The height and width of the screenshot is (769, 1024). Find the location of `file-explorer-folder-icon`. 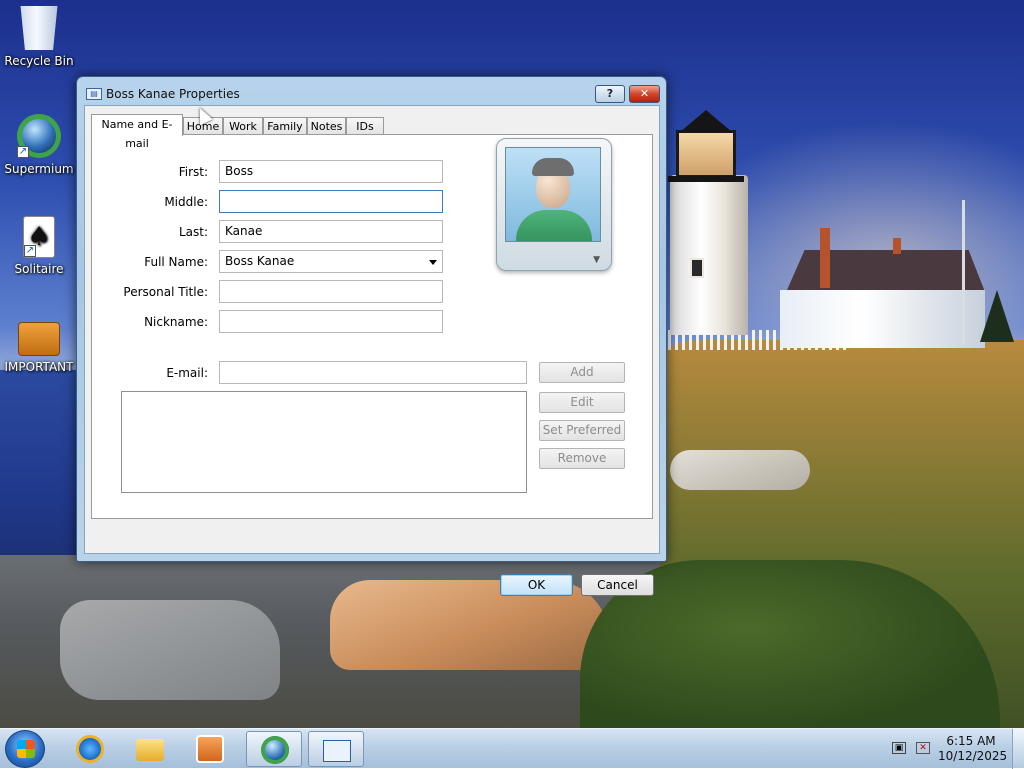

file-explorer-folder-icon is located at coordinates (150, 750).